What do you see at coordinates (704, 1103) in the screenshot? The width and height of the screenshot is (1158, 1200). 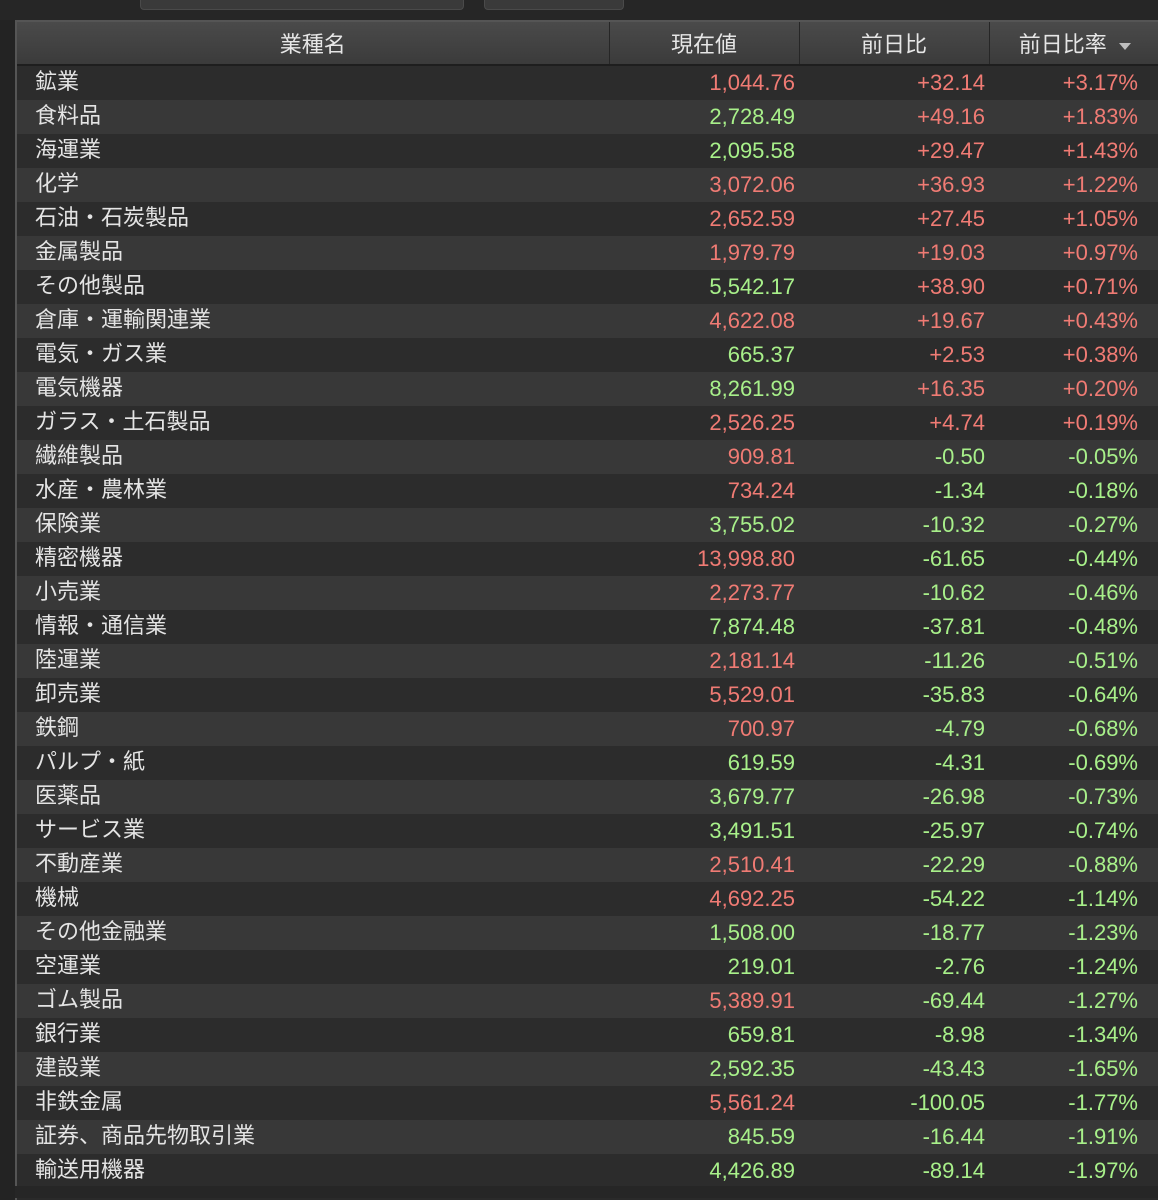 I see `price-cell: 5,561.24` at bounding box center [704, 1103].